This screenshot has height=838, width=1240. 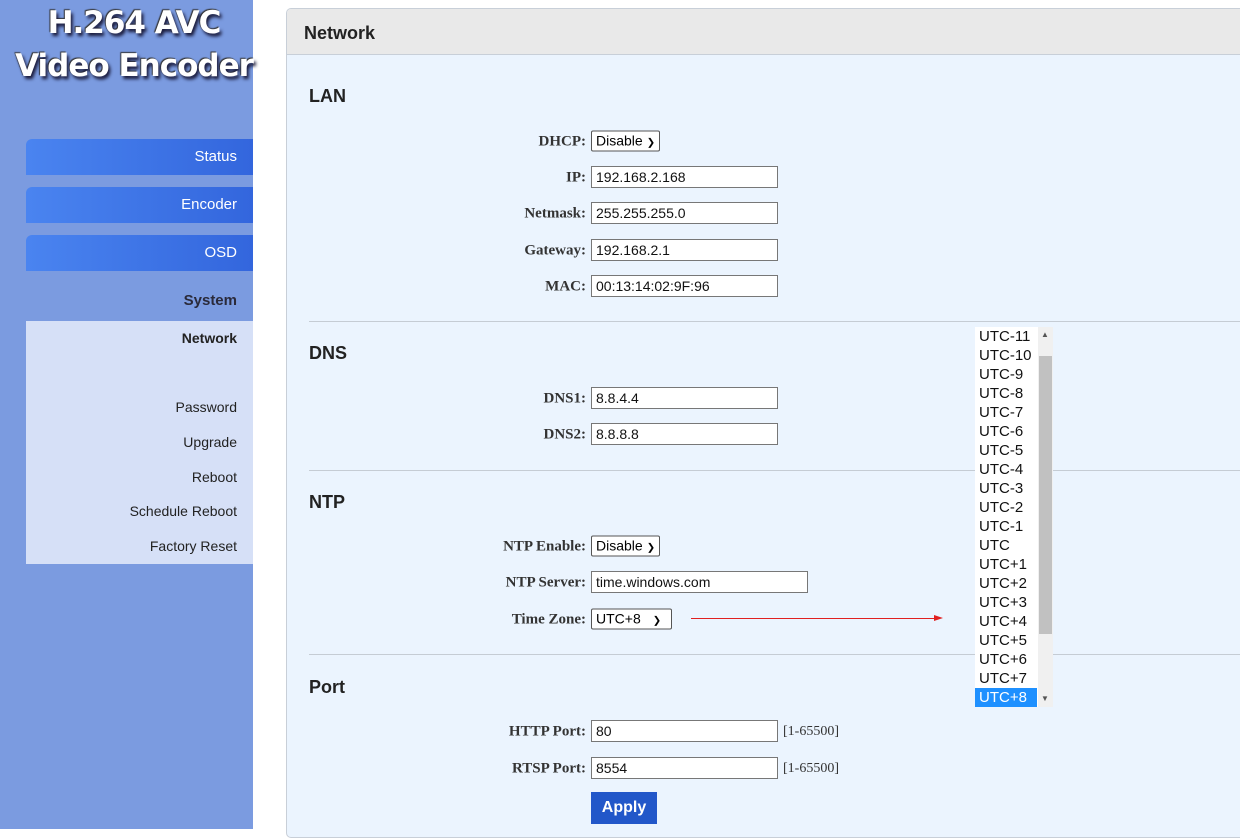 What do you see at coordinates (699, 582) in the screenshot?
I see `ntp-server-input: time.windows.com` at bounding box center [699, 582].